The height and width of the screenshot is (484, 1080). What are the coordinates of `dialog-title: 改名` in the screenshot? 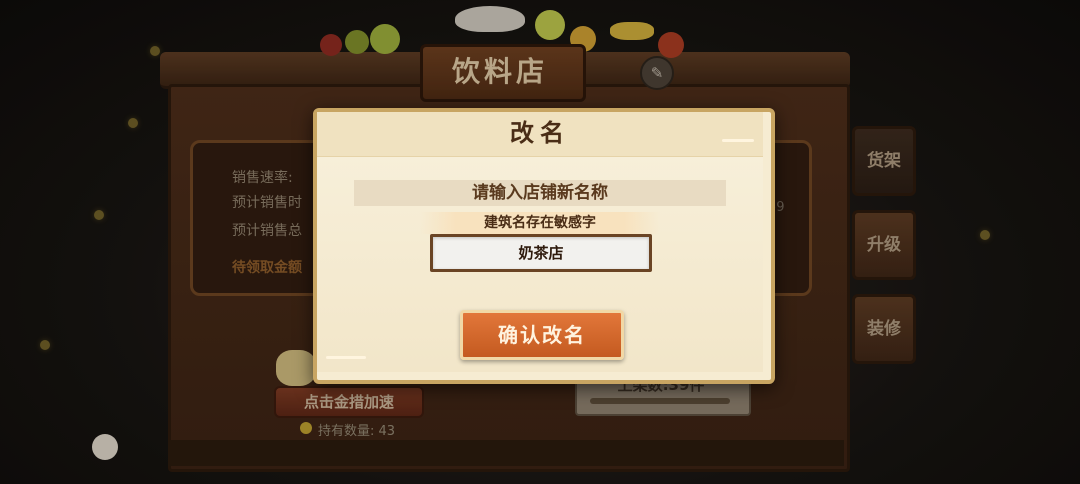 It's located at (540, 133).